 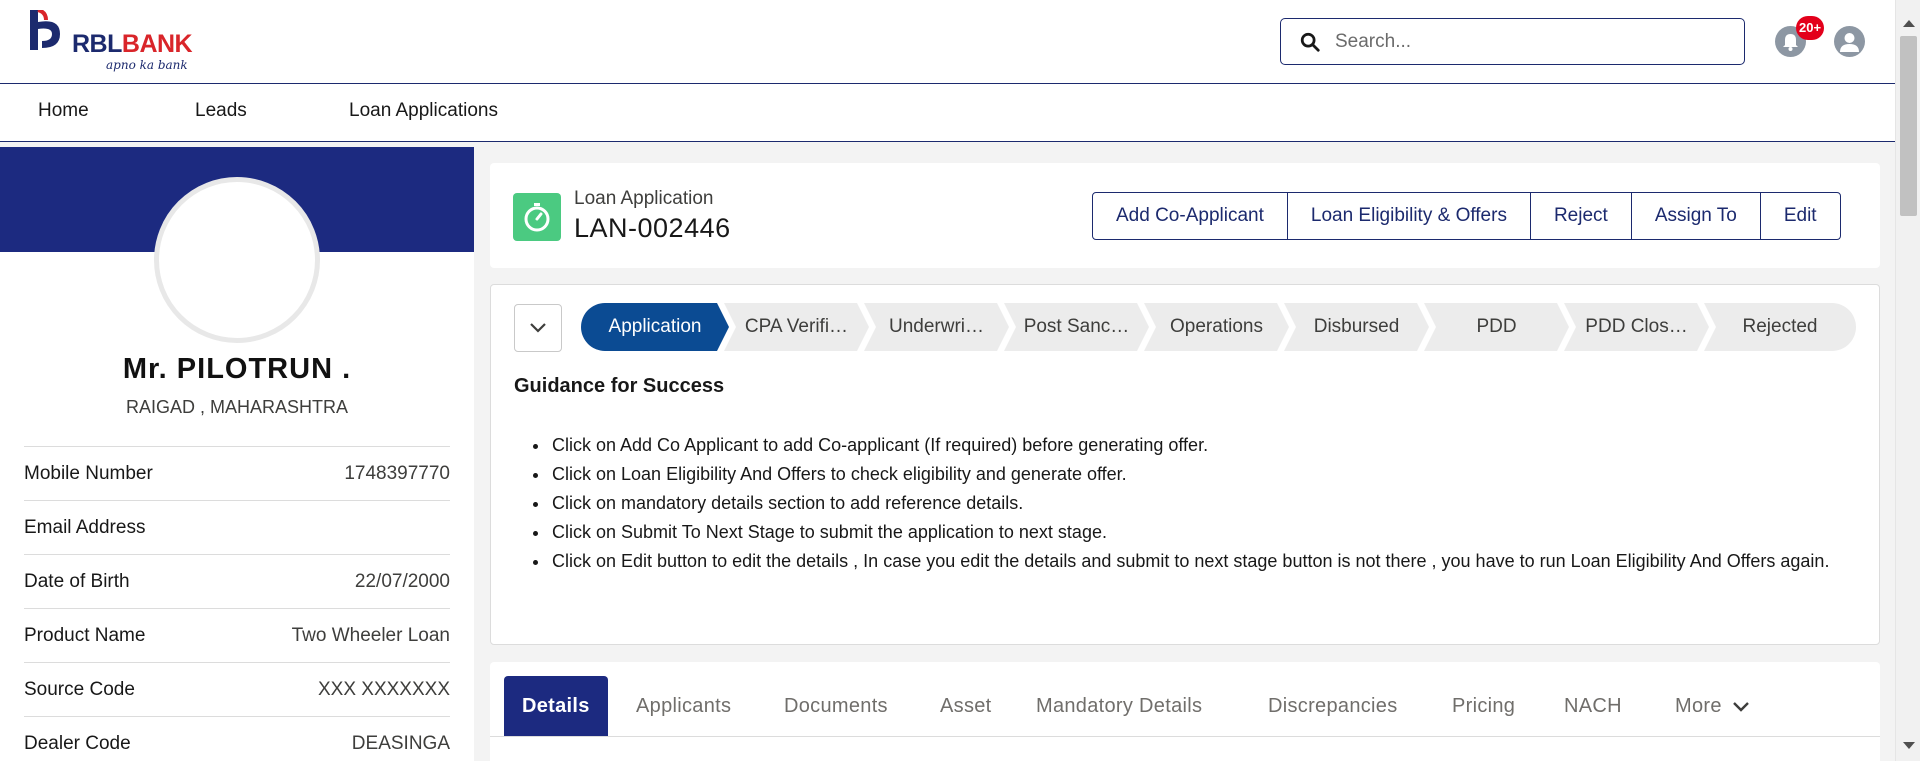 I want to click on tab-details: Details, so click(x=556, y=706).